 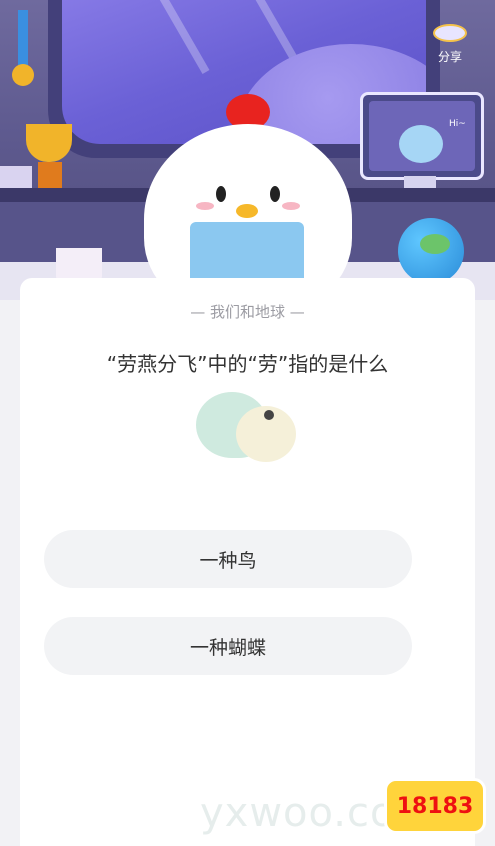 I want to click on alien-icon, so click(x=421, y=144).